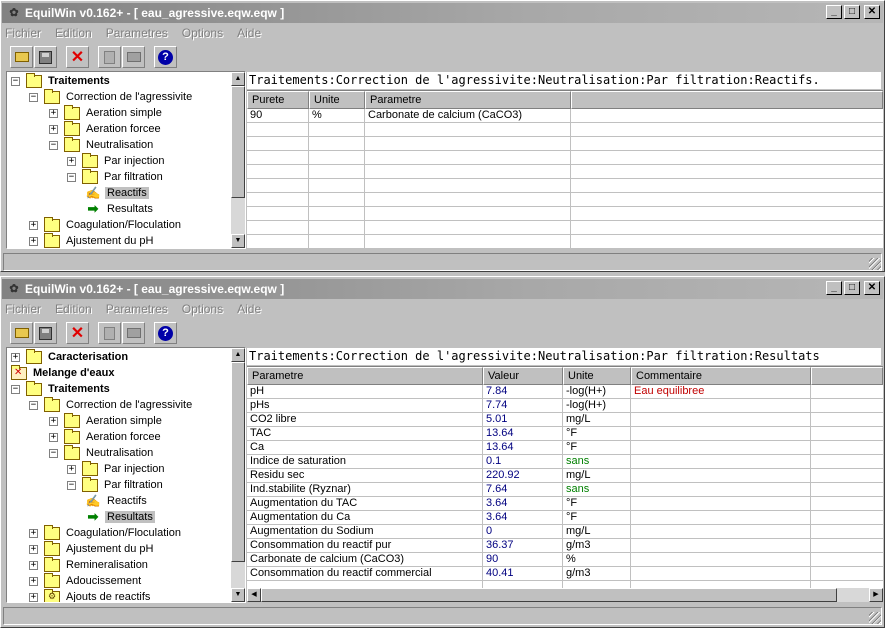 Image resolution: width=885 pixels, height=628 pixels. I want to click on table-cell: 13.64, so click(523, 448).